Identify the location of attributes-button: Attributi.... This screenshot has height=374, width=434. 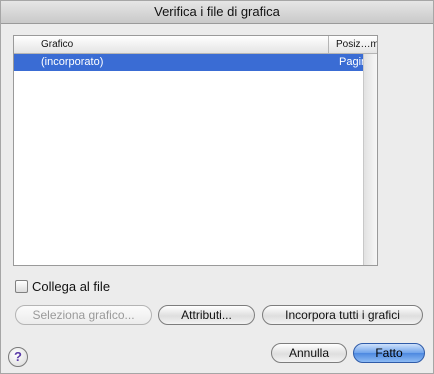
(206, 315).